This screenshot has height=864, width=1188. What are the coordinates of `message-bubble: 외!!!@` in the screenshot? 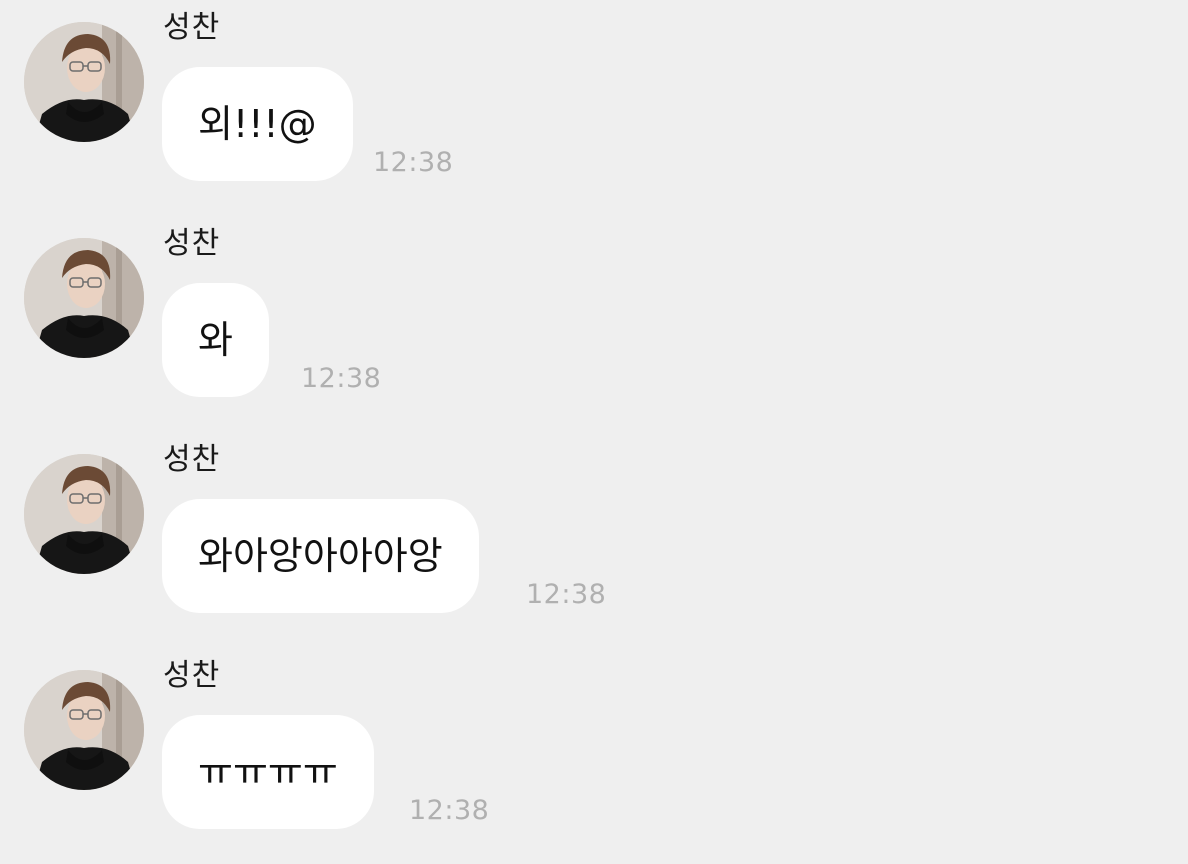 It's located at (257, 124).